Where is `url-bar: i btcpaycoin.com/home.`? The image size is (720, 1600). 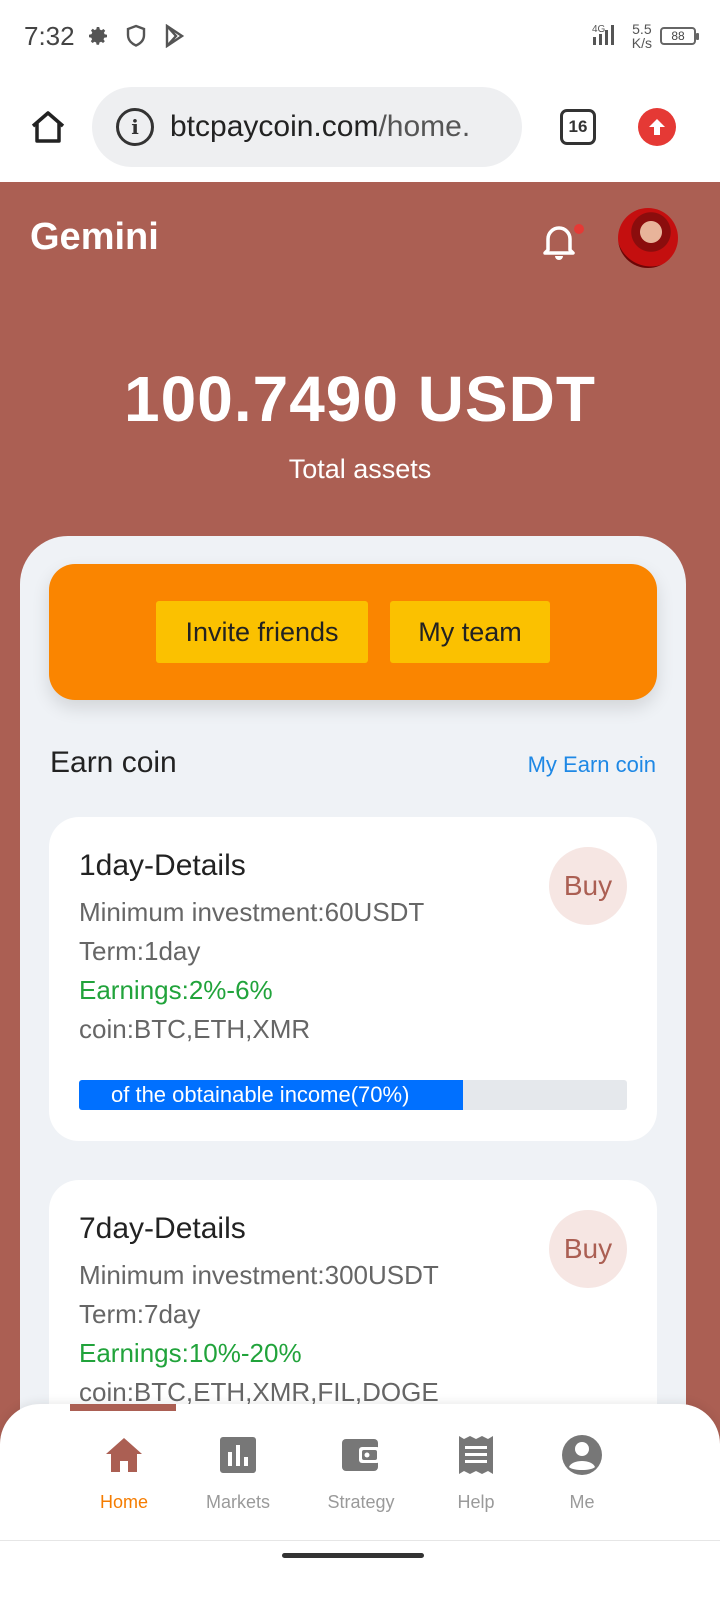 url-bar: i btcpaycoin.com/home. is located at coordinates (307, 127).